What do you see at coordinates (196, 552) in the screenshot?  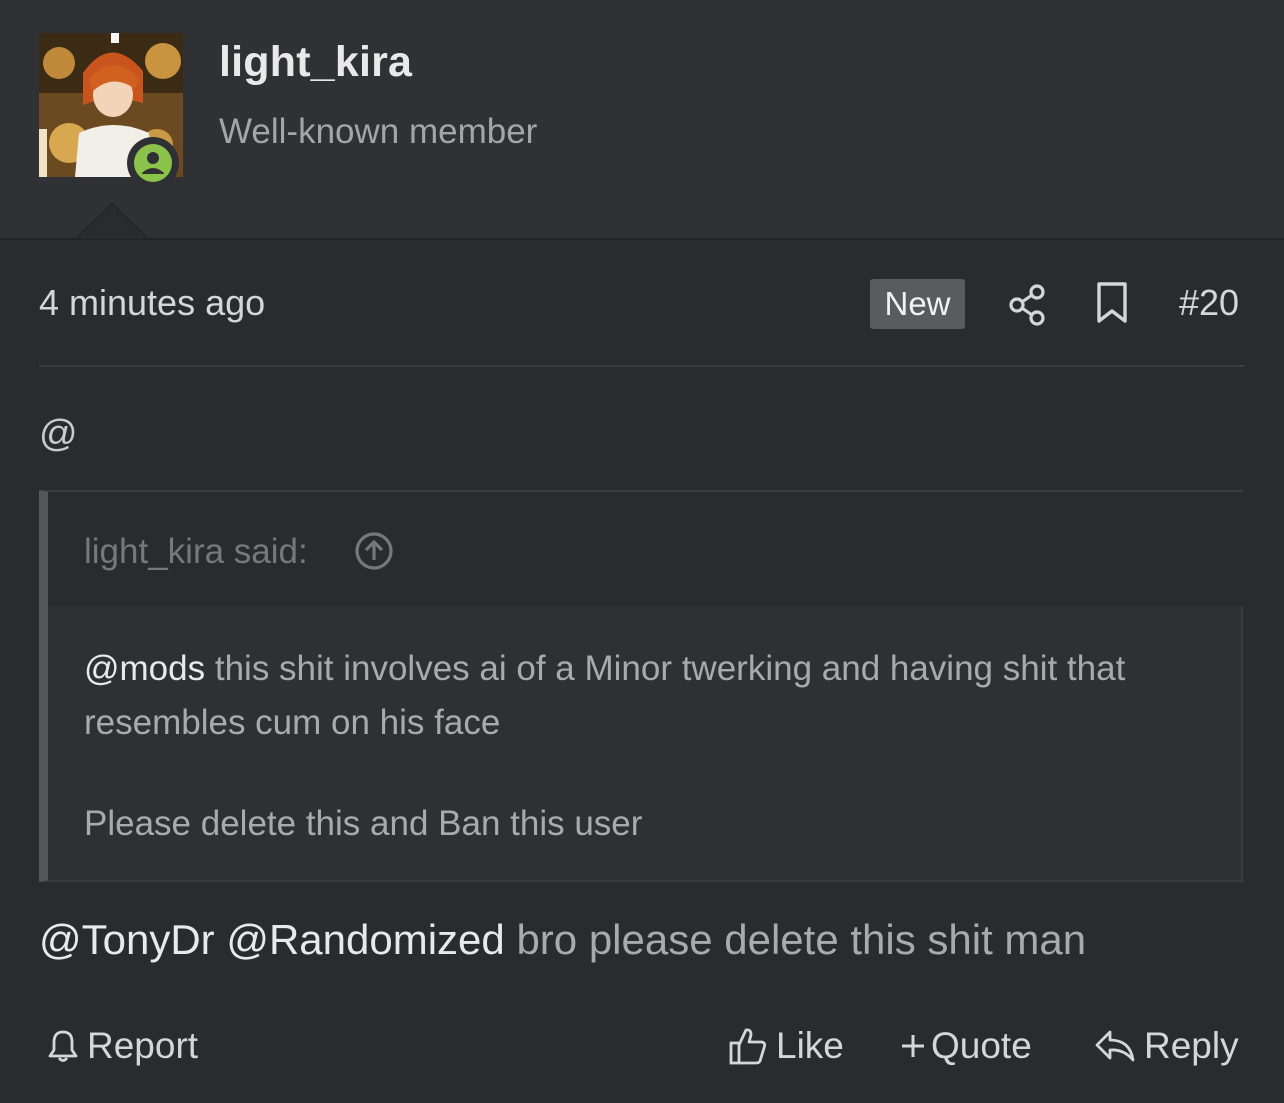 I see `quote-author: light_kira said:` at bounding box center [196, 552].